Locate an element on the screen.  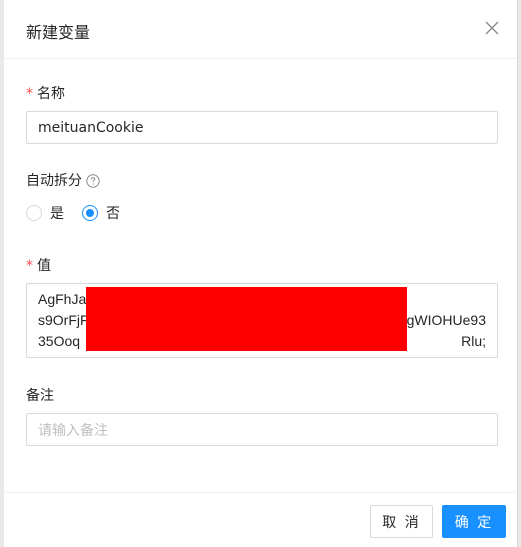
value-line-end: Rlu; is located at coordinates (473, 341).